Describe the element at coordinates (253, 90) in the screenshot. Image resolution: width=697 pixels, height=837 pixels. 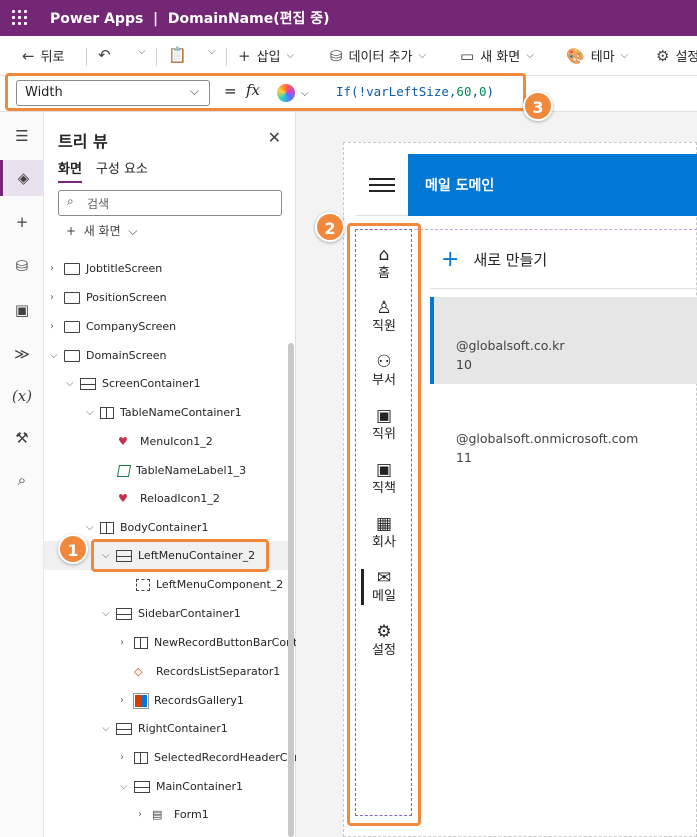
I see `fx-icon: fx` at that location.